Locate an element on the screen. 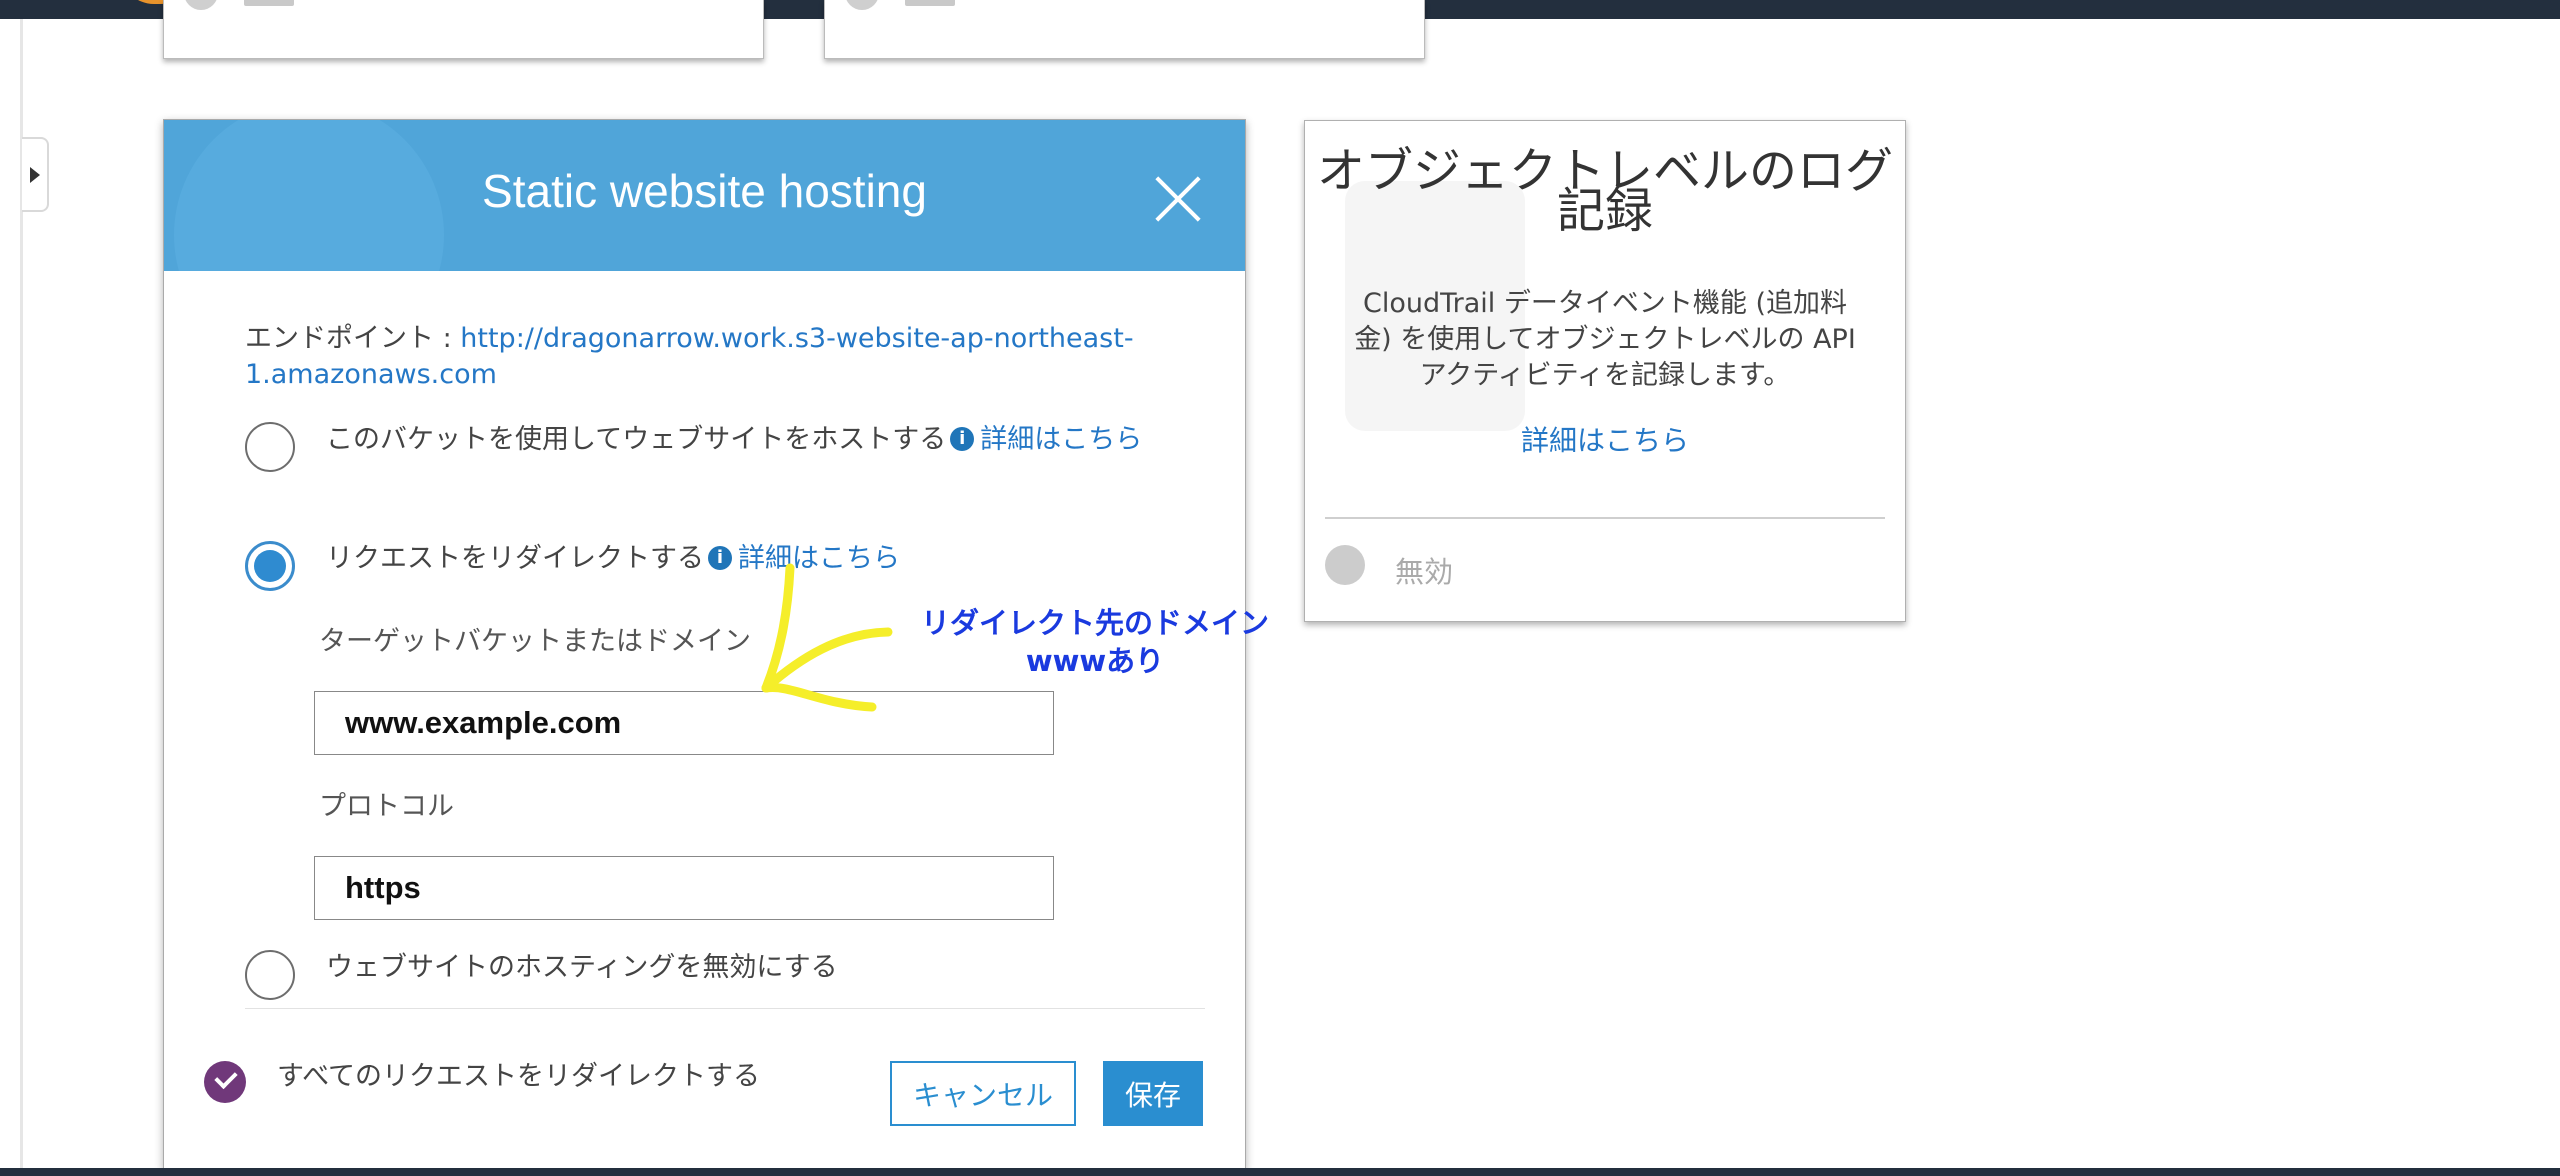 The width and height of the screenshot is (2560, 1176). radio-redirect-requests is located at coordinates (270, 566).